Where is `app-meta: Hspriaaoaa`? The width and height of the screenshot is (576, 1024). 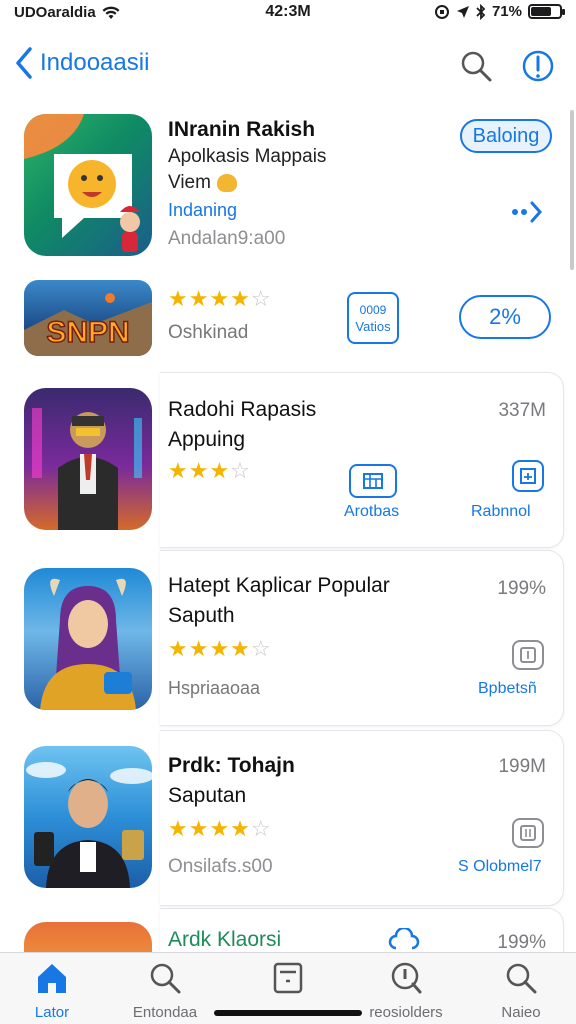
app-meta: Hspriaaoaa is located at coordinates (214, 688).